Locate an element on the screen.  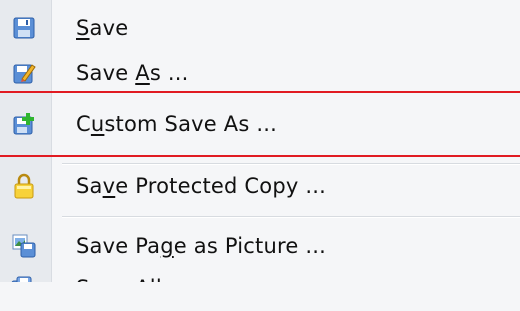
menu-cutoff-edge is located at coordinates (260, 296).